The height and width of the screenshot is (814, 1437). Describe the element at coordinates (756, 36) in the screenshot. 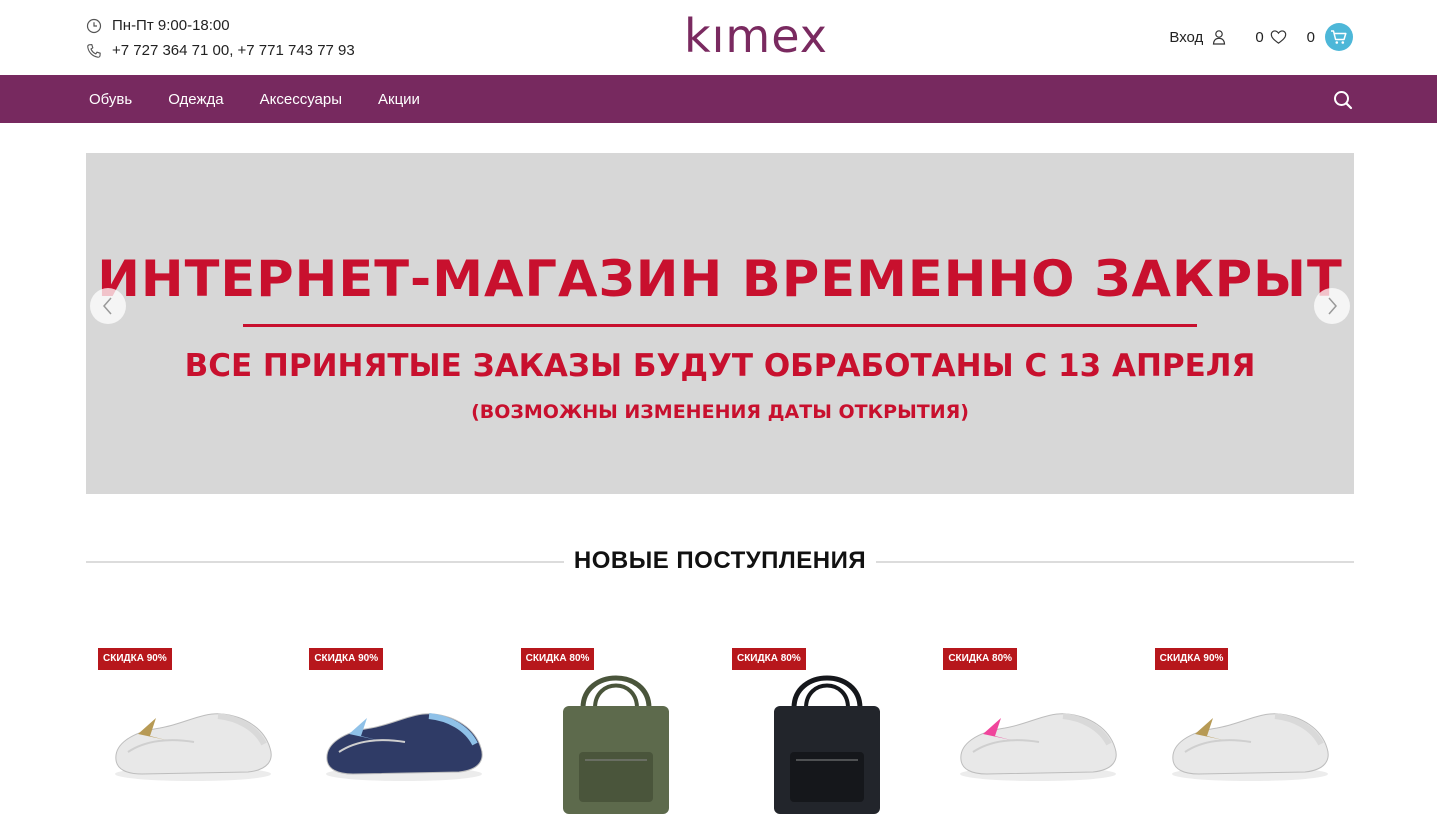

I see `site-logo: kımex` at that location.